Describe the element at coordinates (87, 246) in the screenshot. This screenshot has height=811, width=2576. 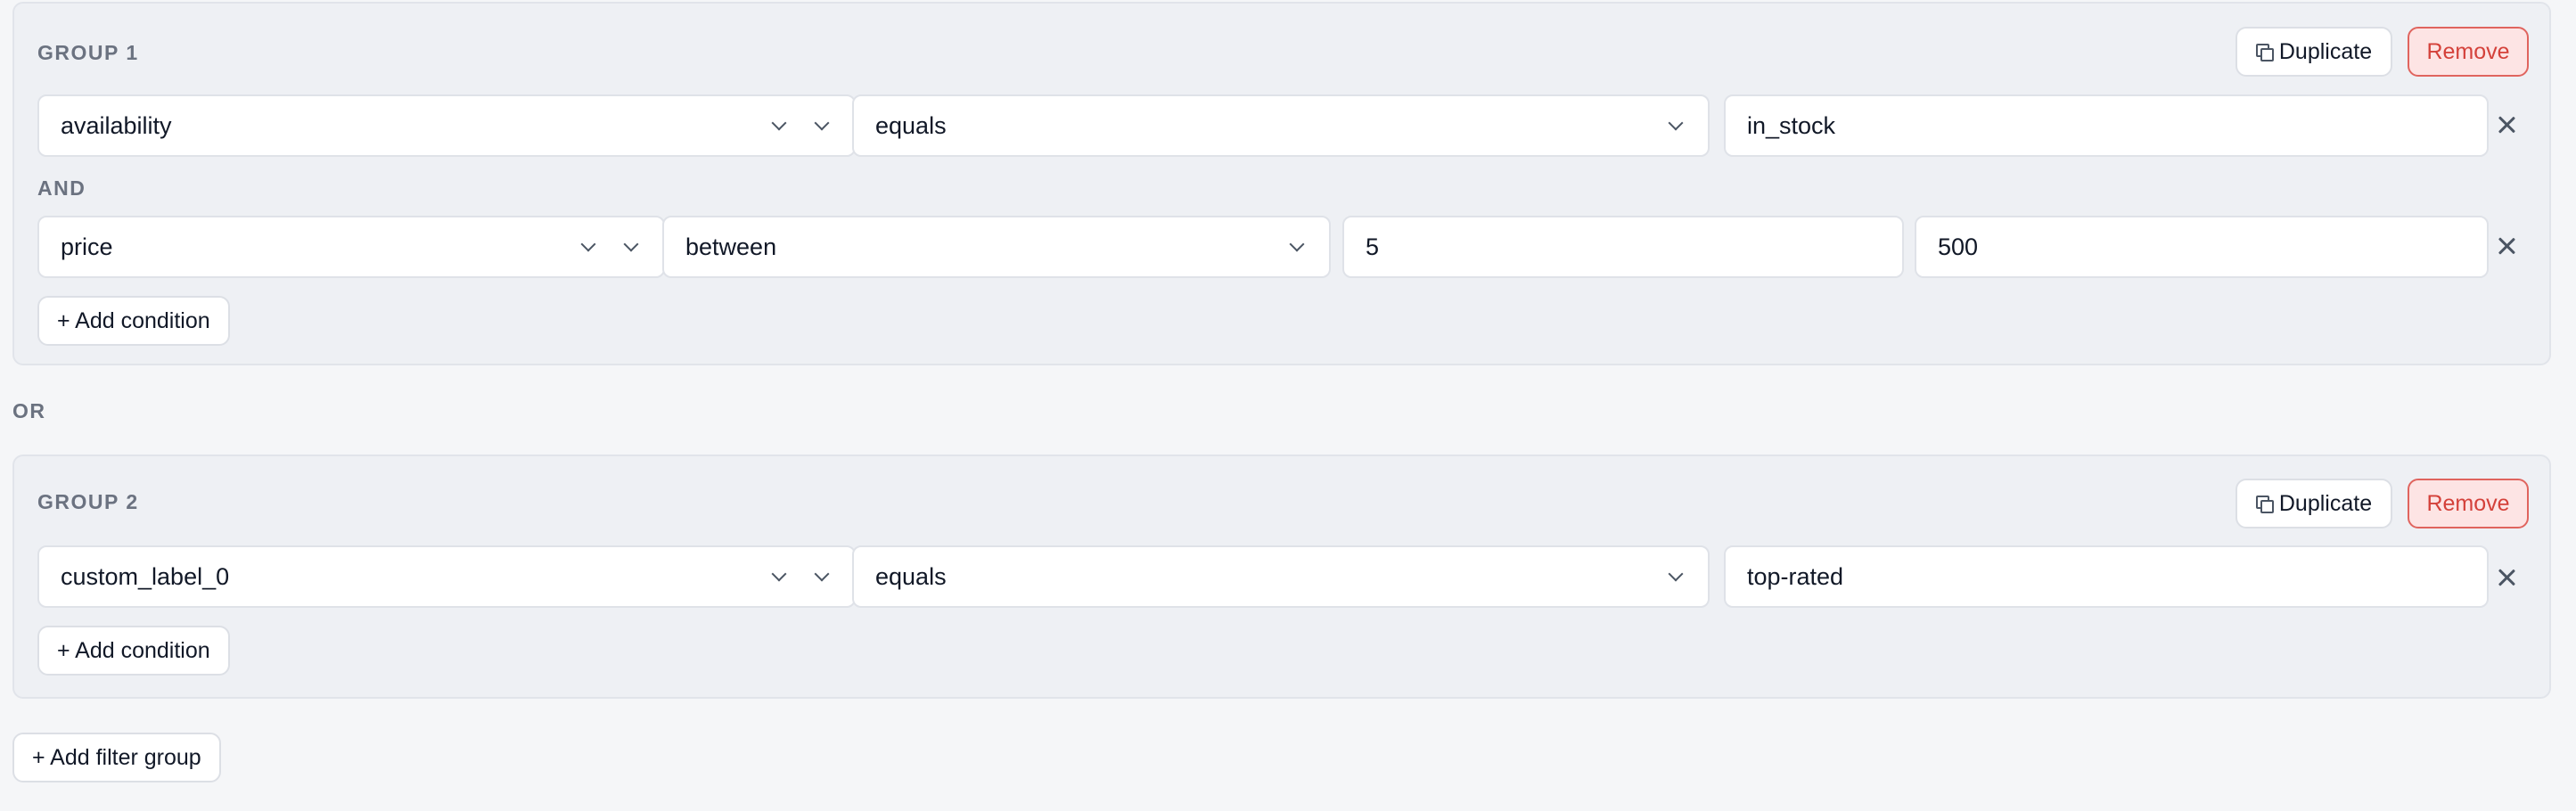
I see `field-select-value: price` at that location.